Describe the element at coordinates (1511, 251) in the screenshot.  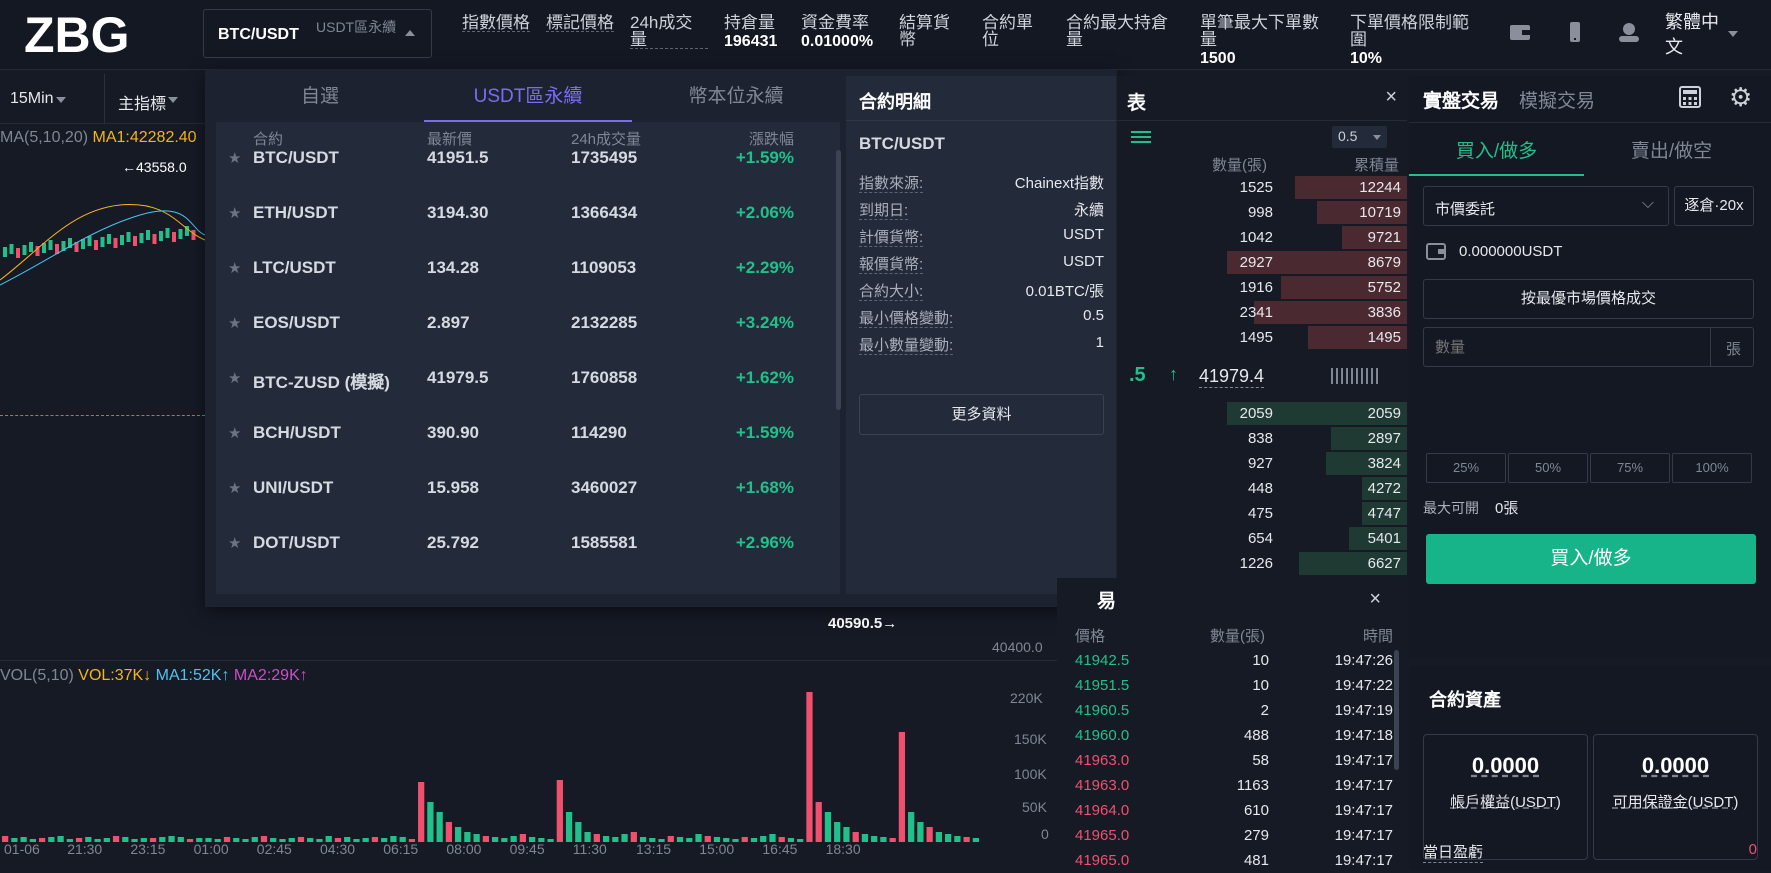
I see `available-balance: 0.000000USDT` at that location.